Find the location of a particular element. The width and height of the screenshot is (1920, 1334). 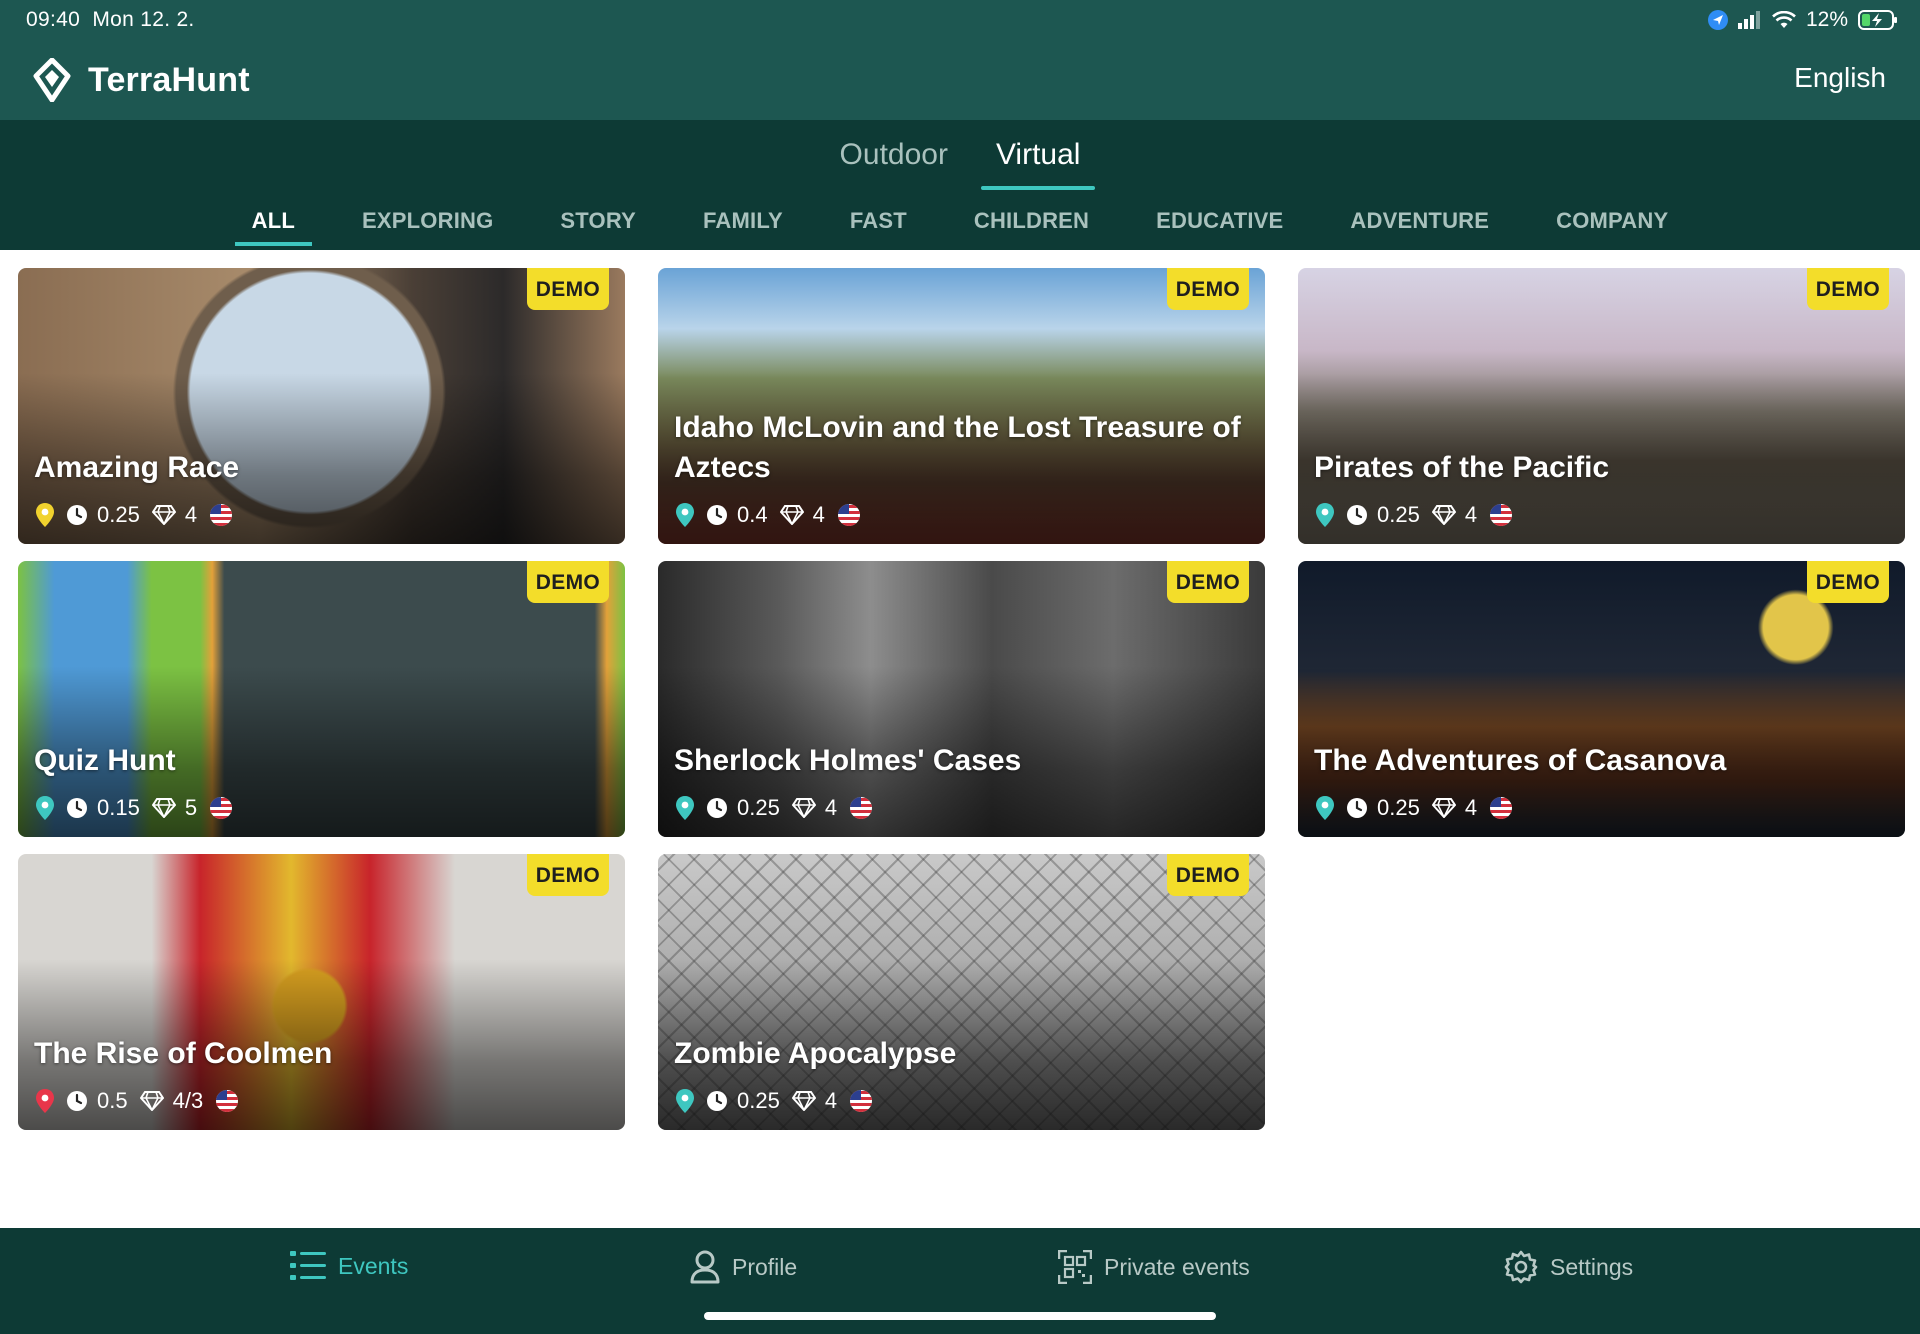

brand: TerraHunt is located at coordinates (141, 80).